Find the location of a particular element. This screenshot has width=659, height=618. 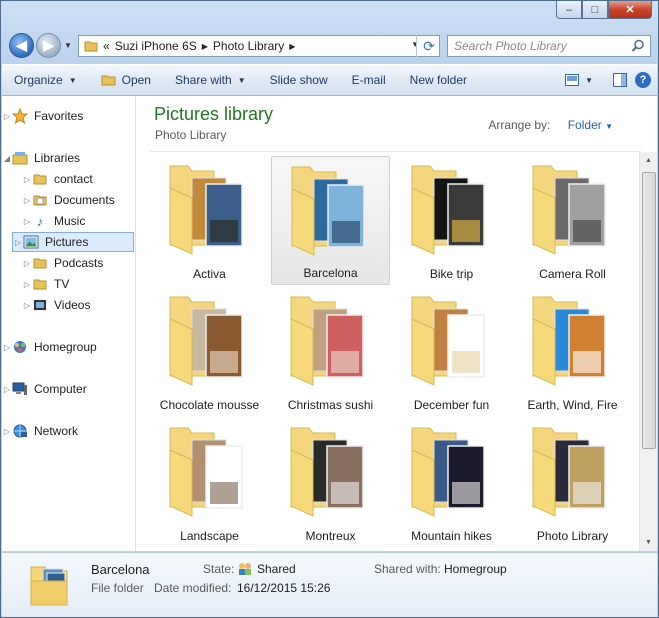

refresh-icon: ⟳ is located at coordinates (429, 45).